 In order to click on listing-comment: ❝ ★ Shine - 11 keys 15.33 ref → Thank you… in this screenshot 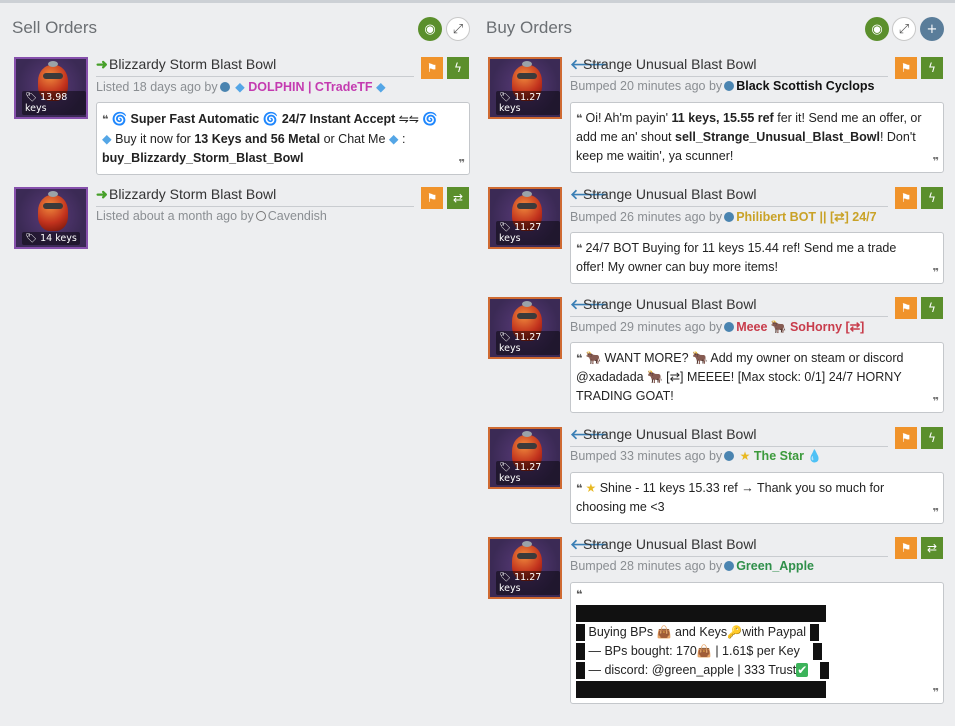, I will do `click(757, 498)`.